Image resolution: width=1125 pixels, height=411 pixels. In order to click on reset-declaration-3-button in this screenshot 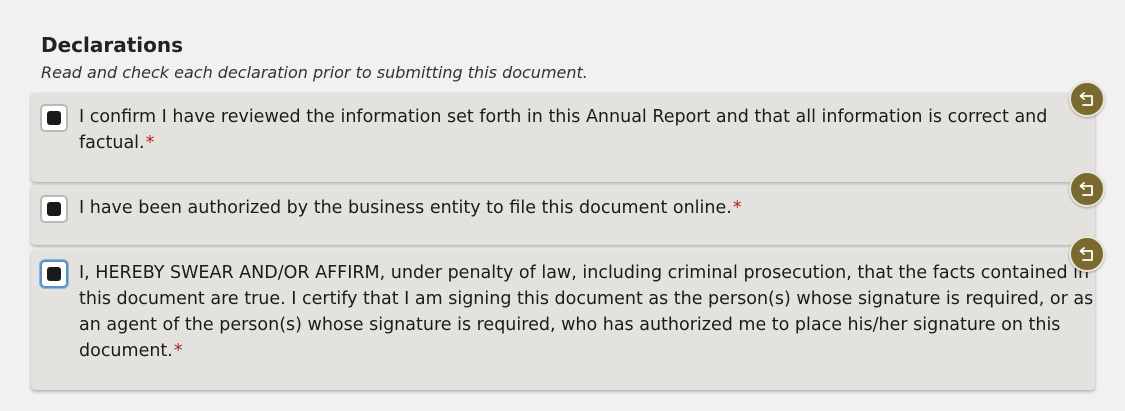, I will do `click(1087, 254)`.